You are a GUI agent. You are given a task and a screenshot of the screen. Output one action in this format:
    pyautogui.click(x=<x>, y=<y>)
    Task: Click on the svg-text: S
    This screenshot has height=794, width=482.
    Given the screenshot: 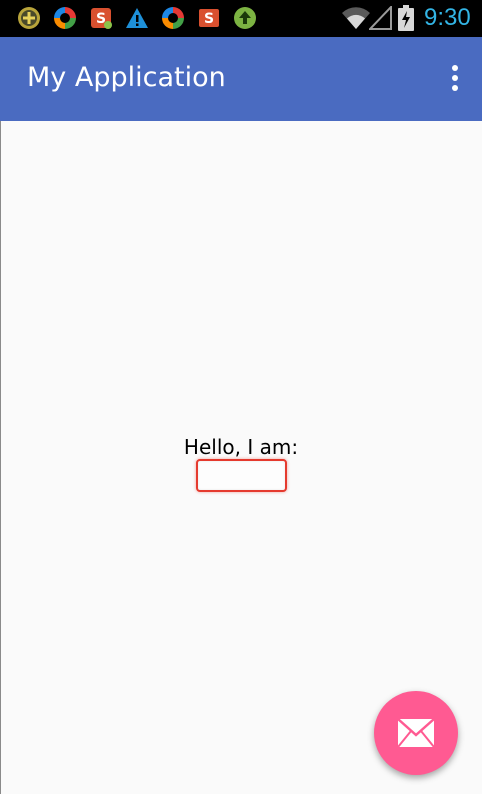 What is the action you would take?
    pyautogui.click(x=209, y=19)
    